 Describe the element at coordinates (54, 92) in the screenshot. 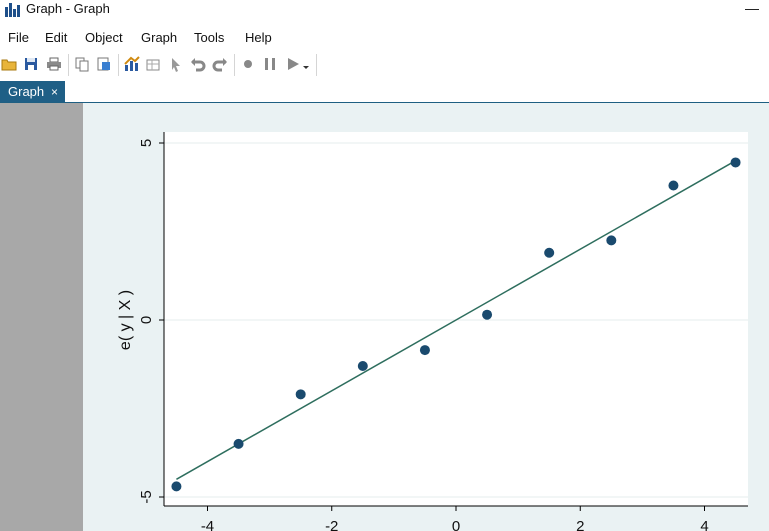

I see `close-icon: ×` at that location.